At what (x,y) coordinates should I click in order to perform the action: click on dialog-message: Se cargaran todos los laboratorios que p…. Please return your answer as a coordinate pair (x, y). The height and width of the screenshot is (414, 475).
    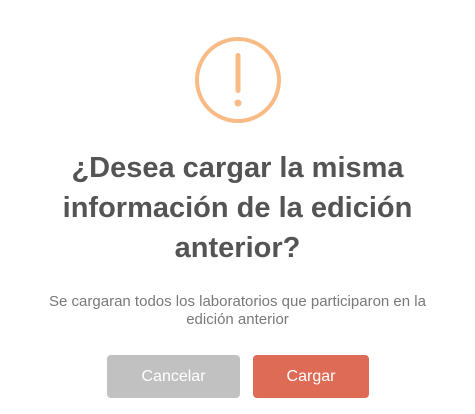
    Looking at the image, I should click on (237, 310).